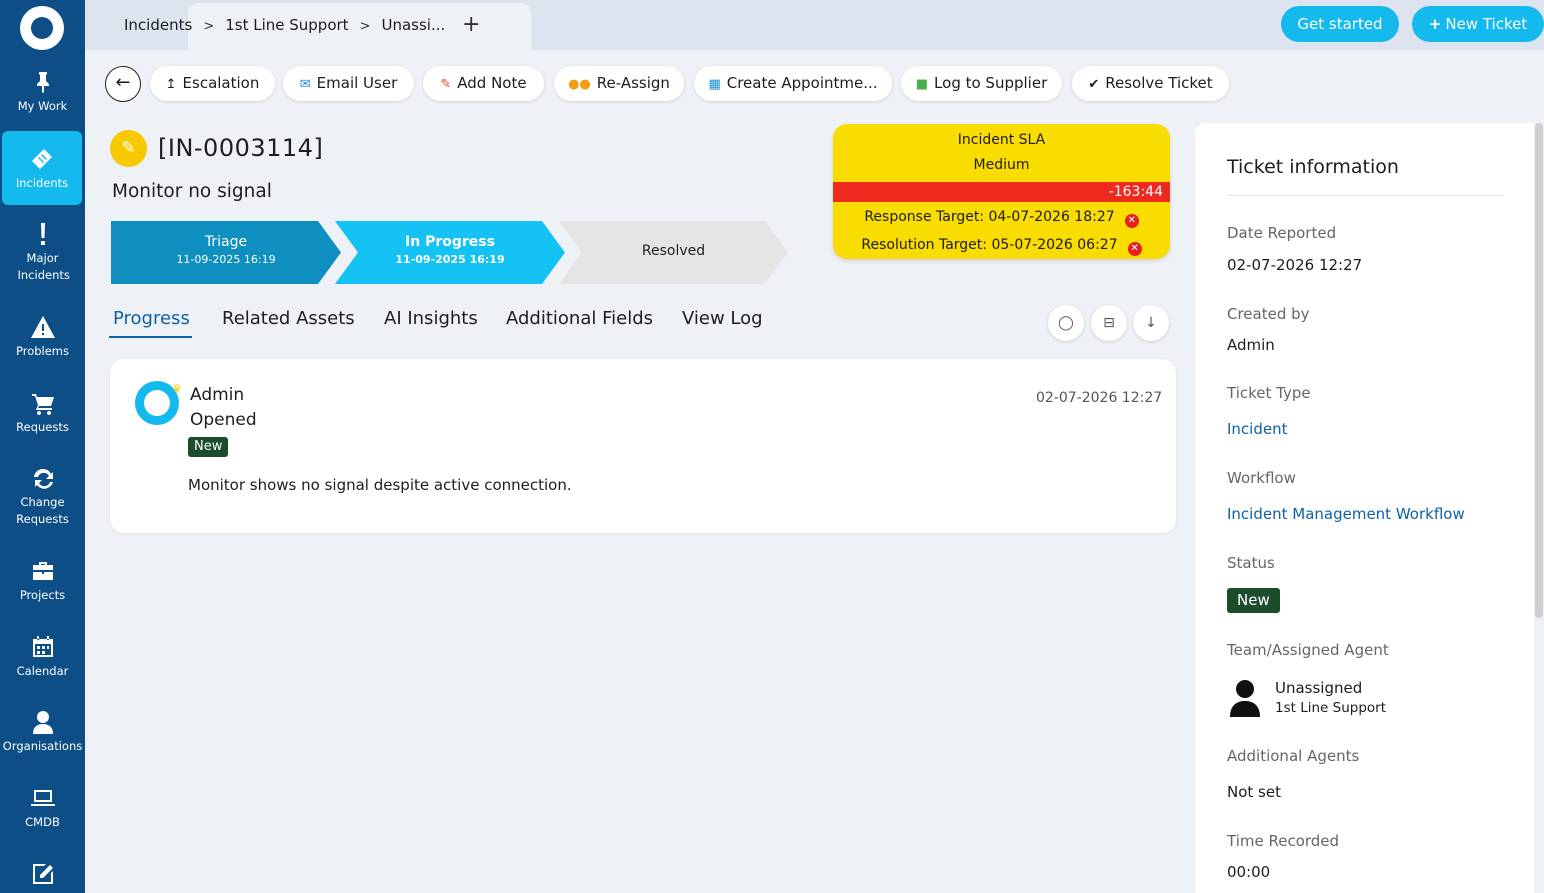  Describe the element at coordinates (1486, 24) in the screenshot. I see `new-ticket-label: New Ticket` at that location.